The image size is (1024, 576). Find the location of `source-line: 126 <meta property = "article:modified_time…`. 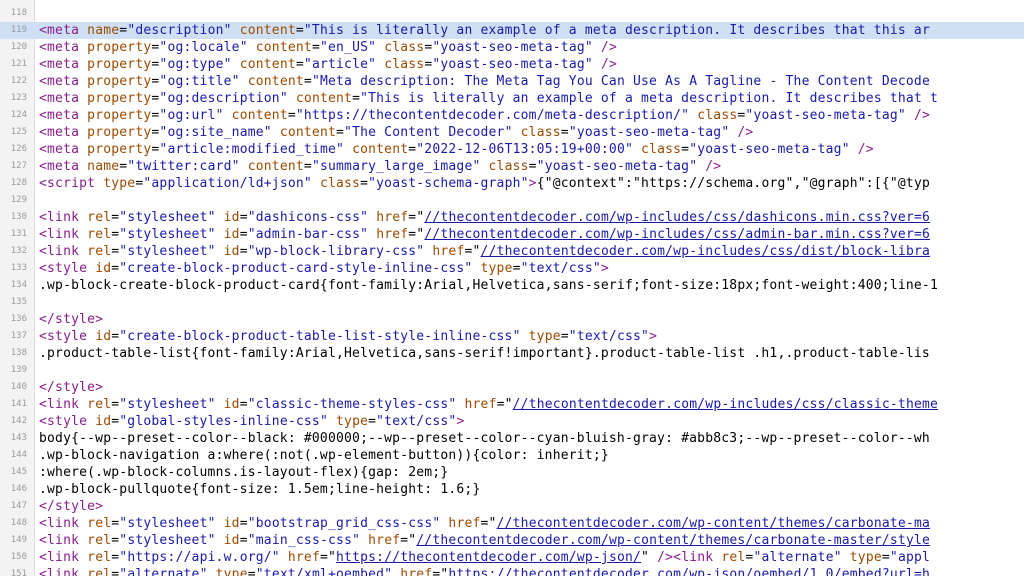

source-line: 126 <meta property = "article:modified_time… is located at coordinates (512, 149).